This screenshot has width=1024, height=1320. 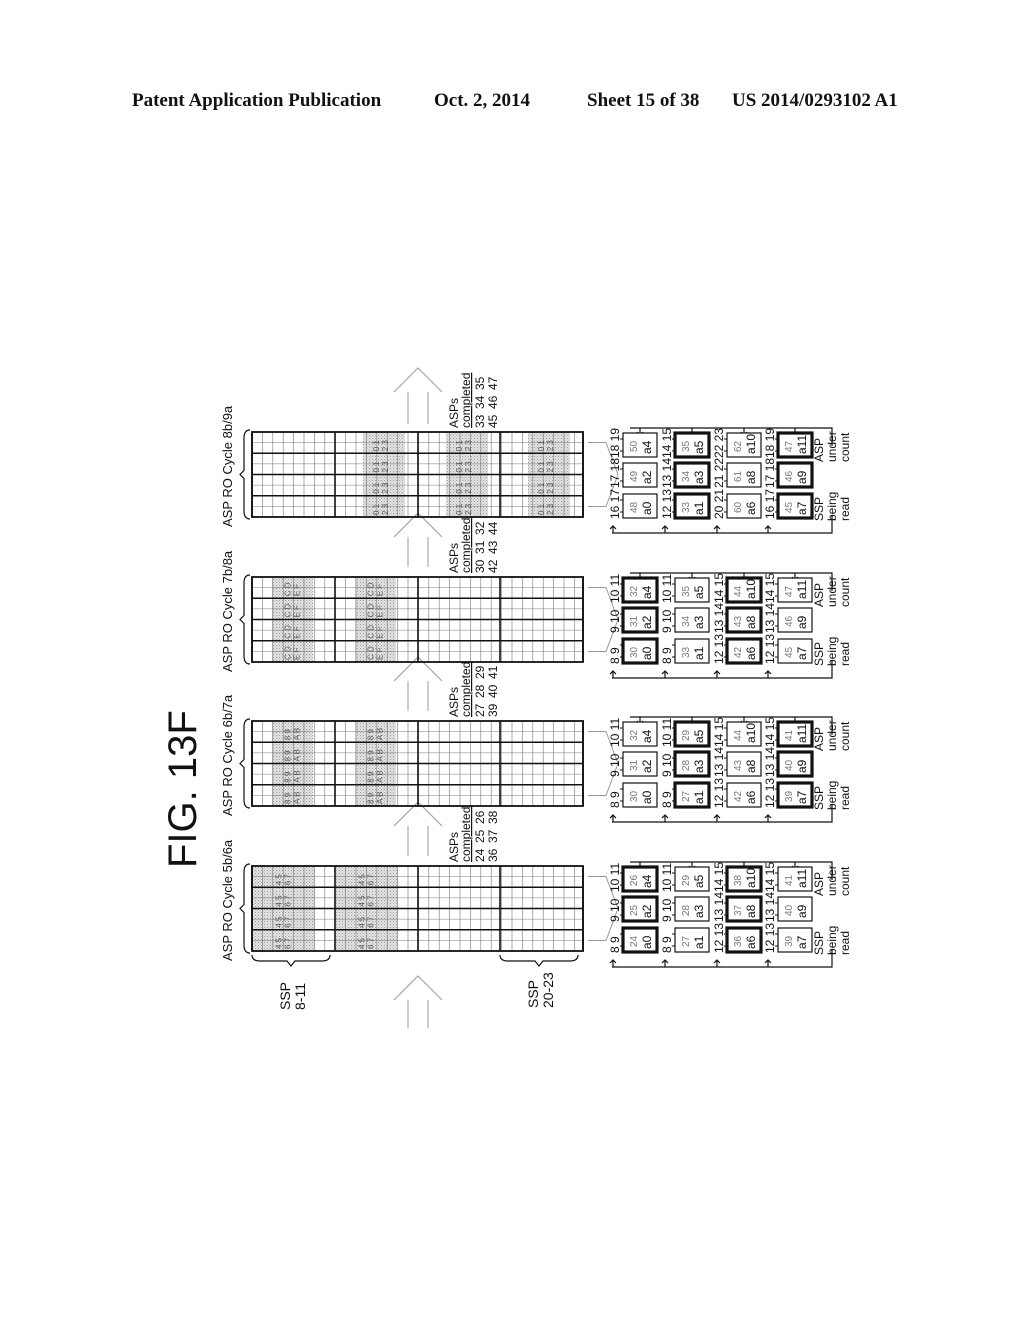 What do you see at coordinates (493, 672) in the screenshot?
I see `asps-completed-value: 41` at bounding box center [493, 672].